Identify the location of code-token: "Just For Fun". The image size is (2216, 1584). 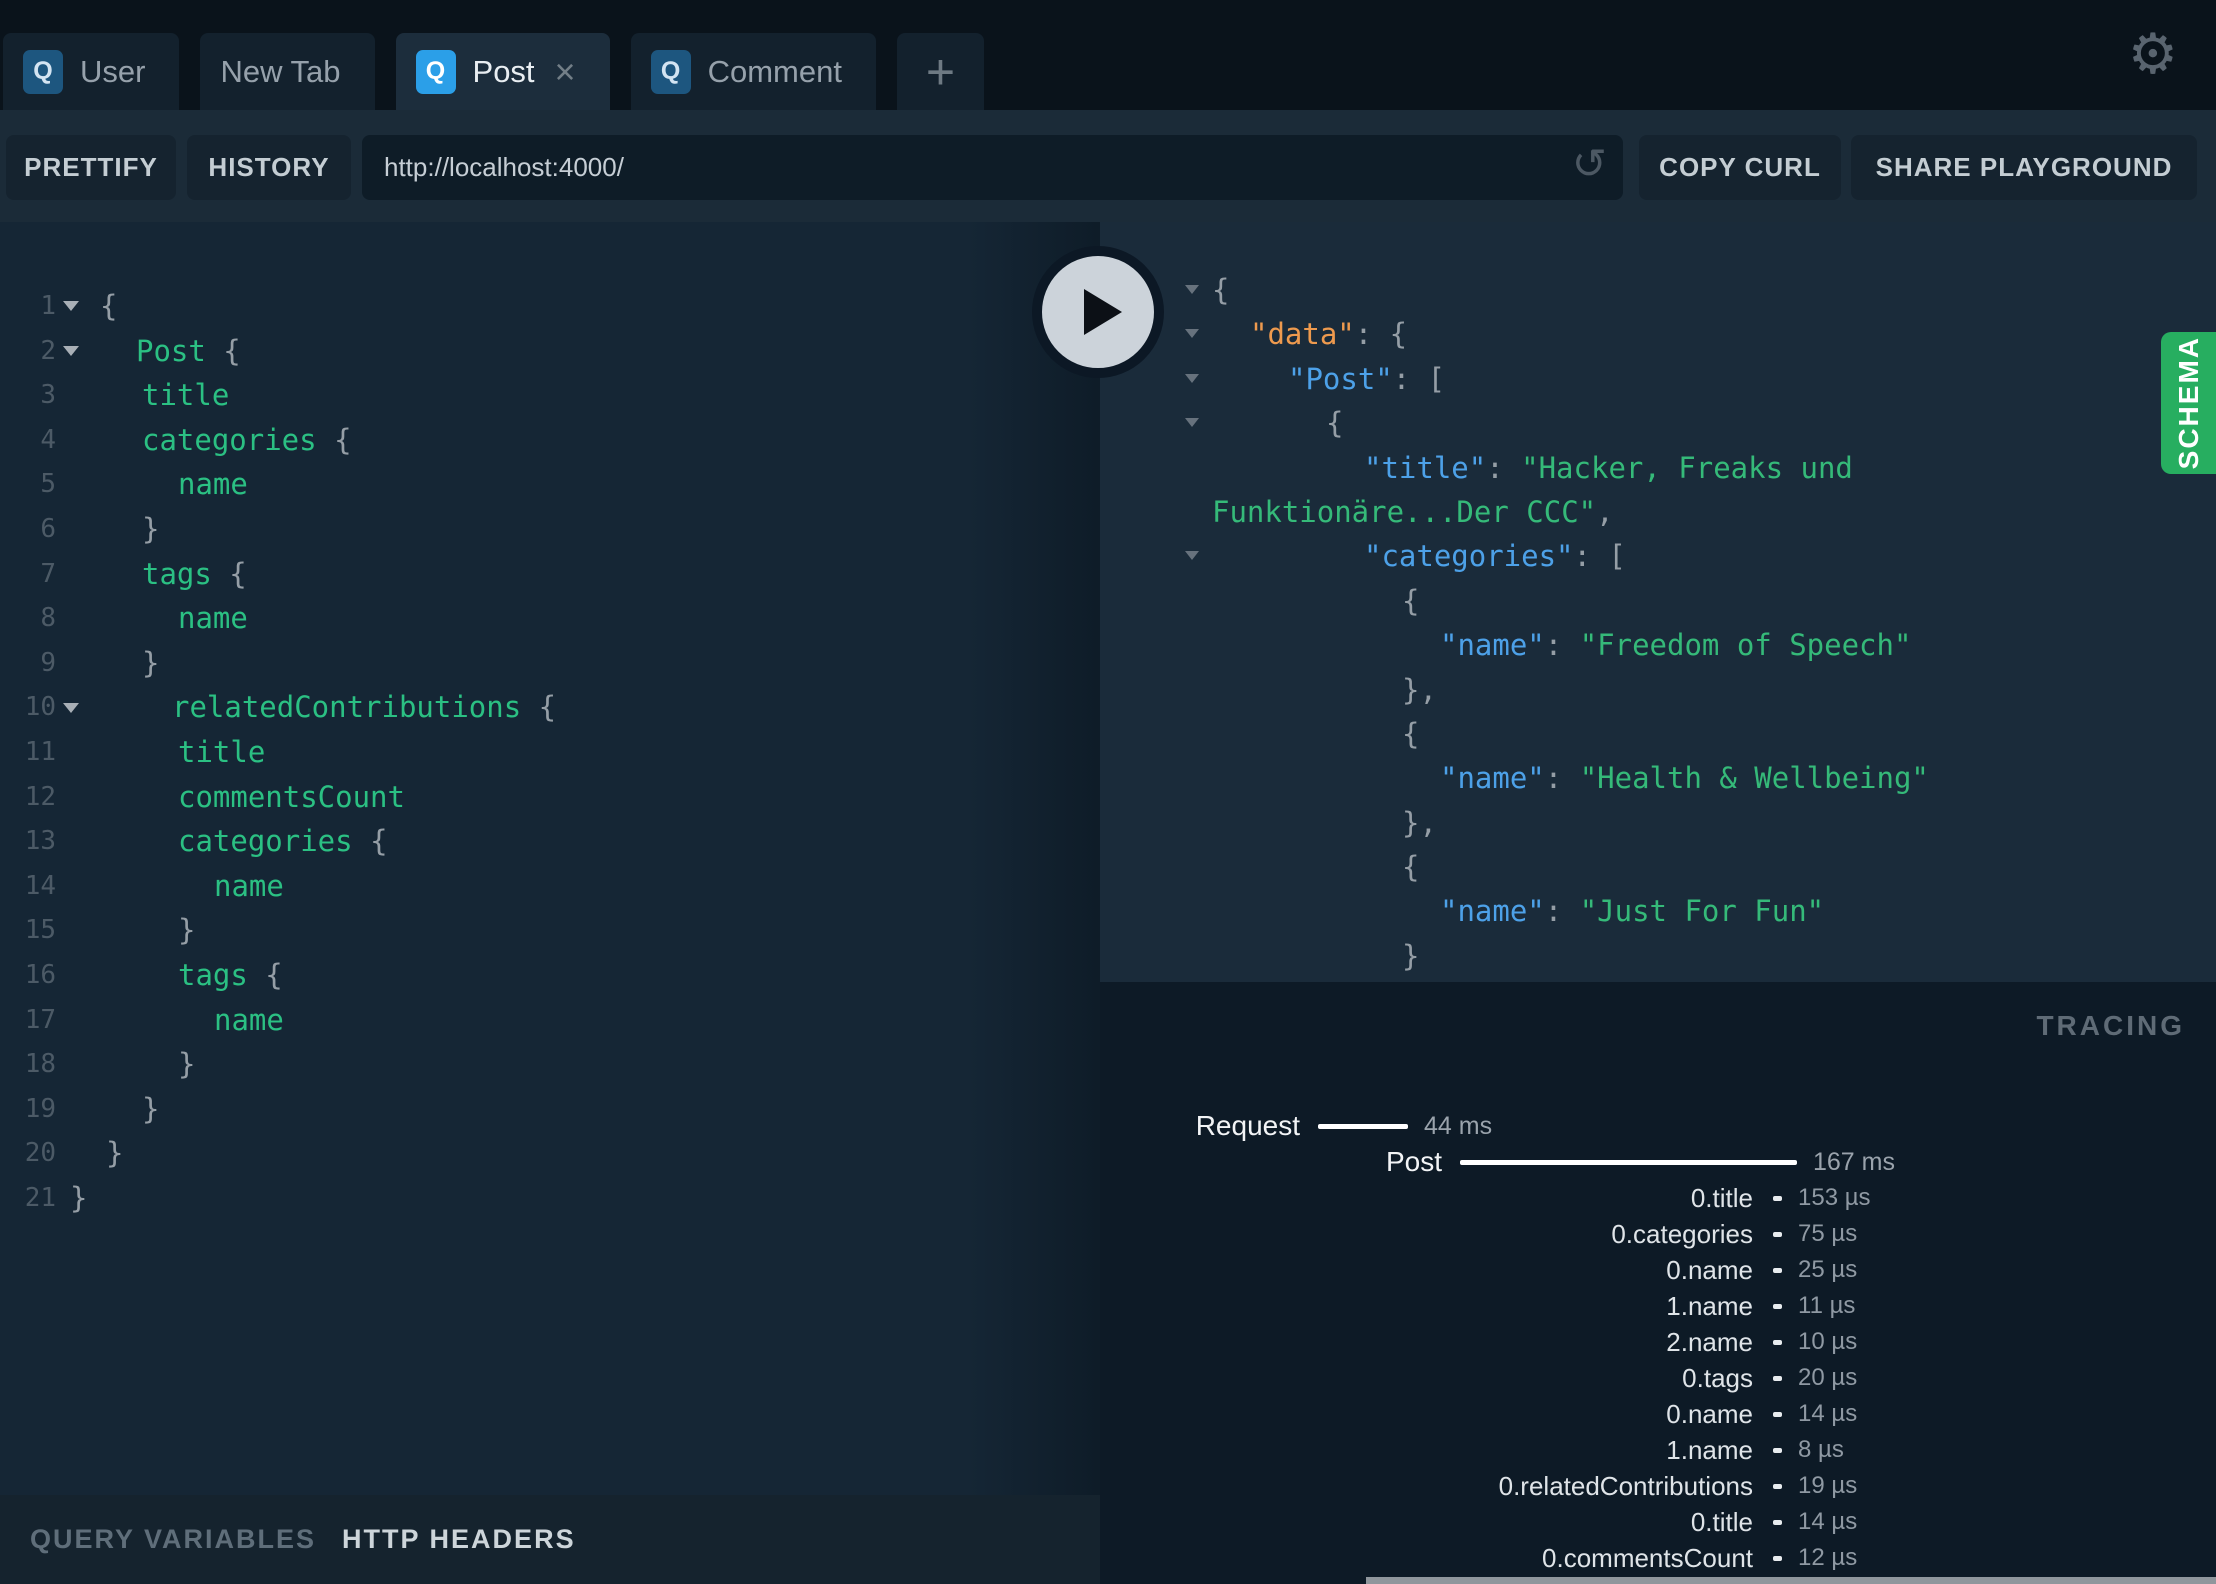
(1702, 911).